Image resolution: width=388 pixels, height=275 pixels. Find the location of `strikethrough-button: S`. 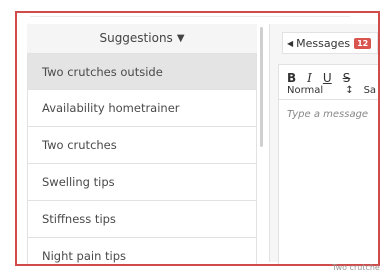

strikethrough-button: S is located at coordinates (347, 78).